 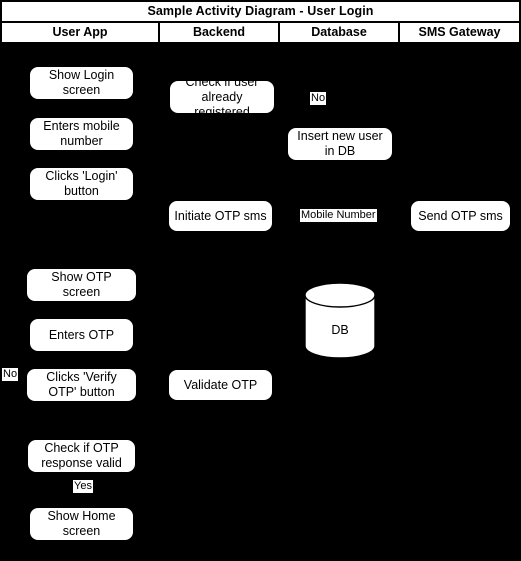 I want to click on lane-header-backend: Backend, so click(x=220, y=32).